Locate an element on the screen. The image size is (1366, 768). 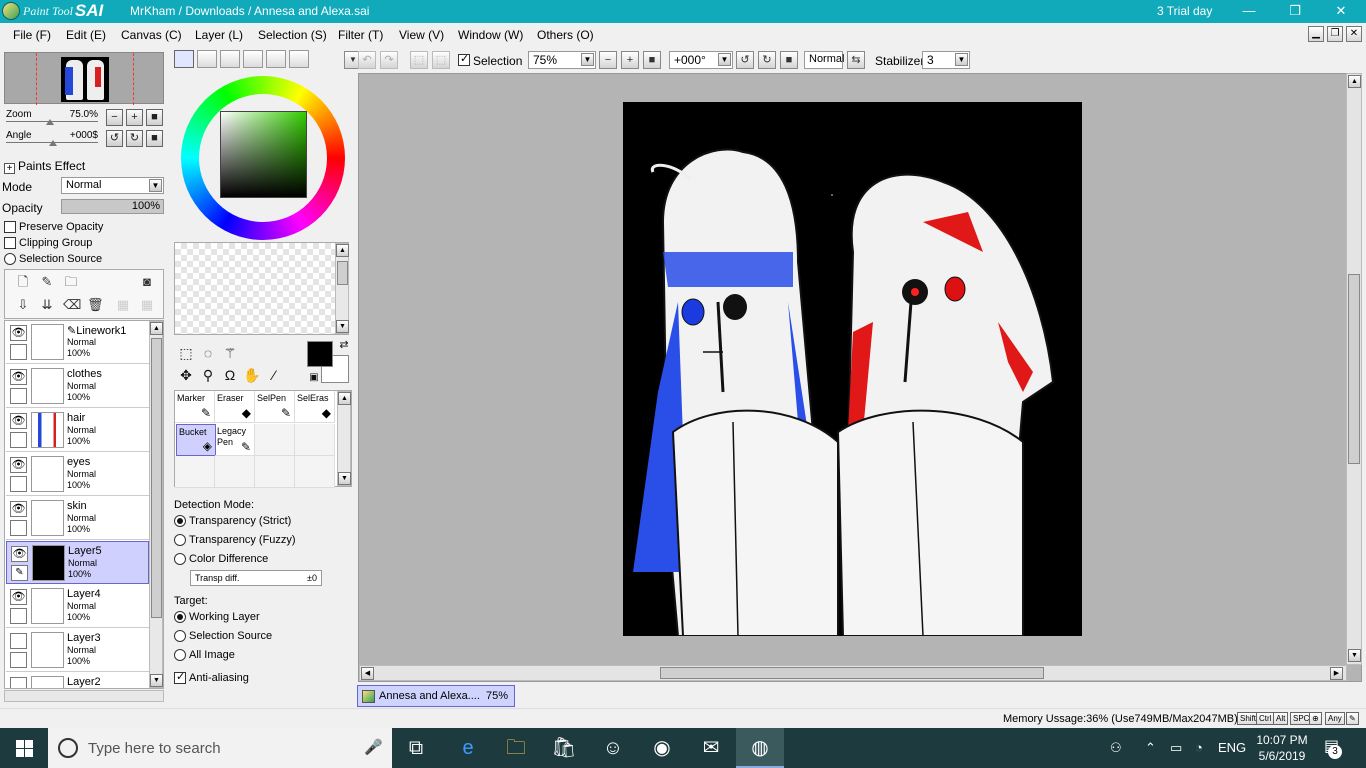
rotate-reset-icon: ■ is located at coordinates (154, 138).